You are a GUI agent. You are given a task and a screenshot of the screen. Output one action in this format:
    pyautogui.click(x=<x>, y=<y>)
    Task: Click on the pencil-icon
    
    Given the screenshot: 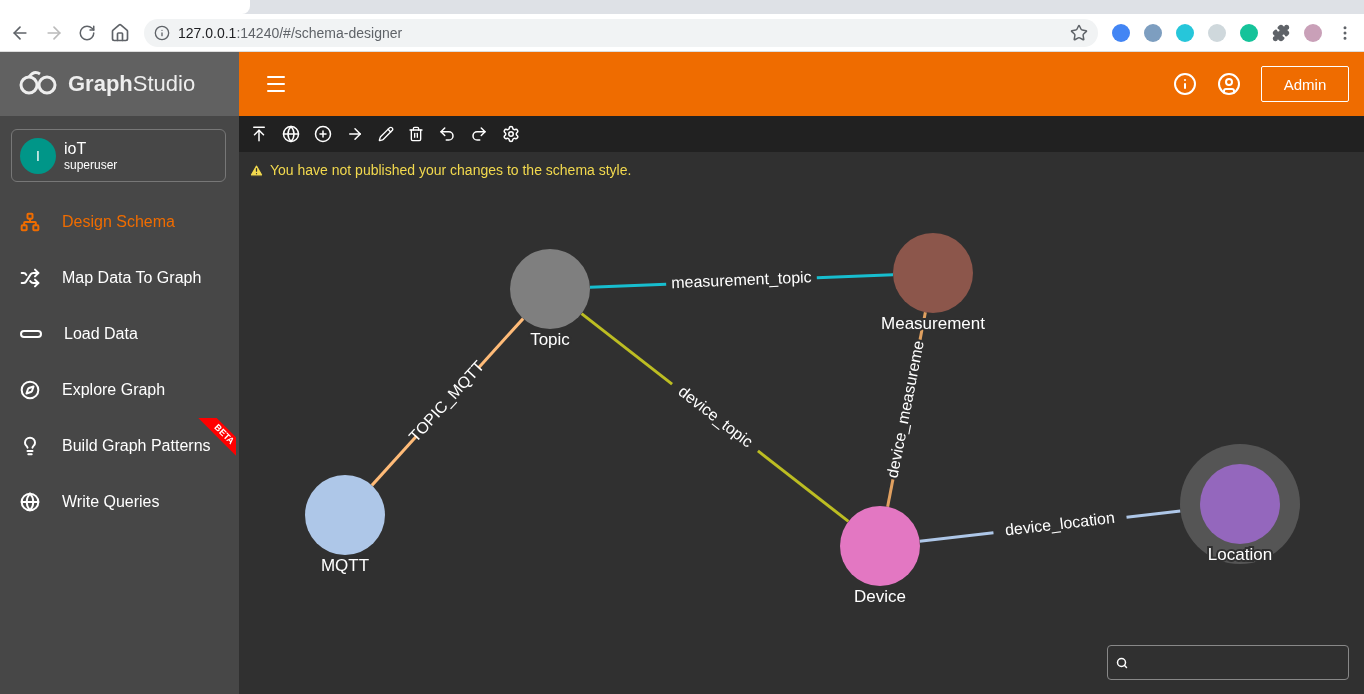 What is the action you would take?
    pyautogui.click(x=386, y=134)
    